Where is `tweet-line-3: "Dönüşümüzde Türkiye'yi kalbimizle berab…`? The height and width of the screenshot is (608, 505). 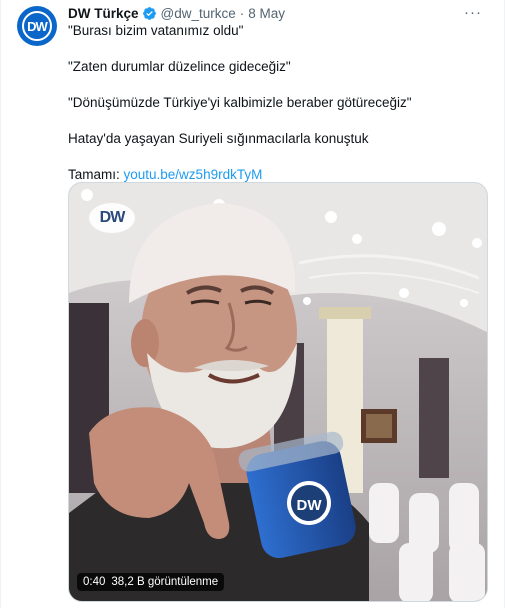
tweet-line-3: "Dönüşümüzde Türkiye'yi kalbimizle berab… is located at coordinates (240, 102).